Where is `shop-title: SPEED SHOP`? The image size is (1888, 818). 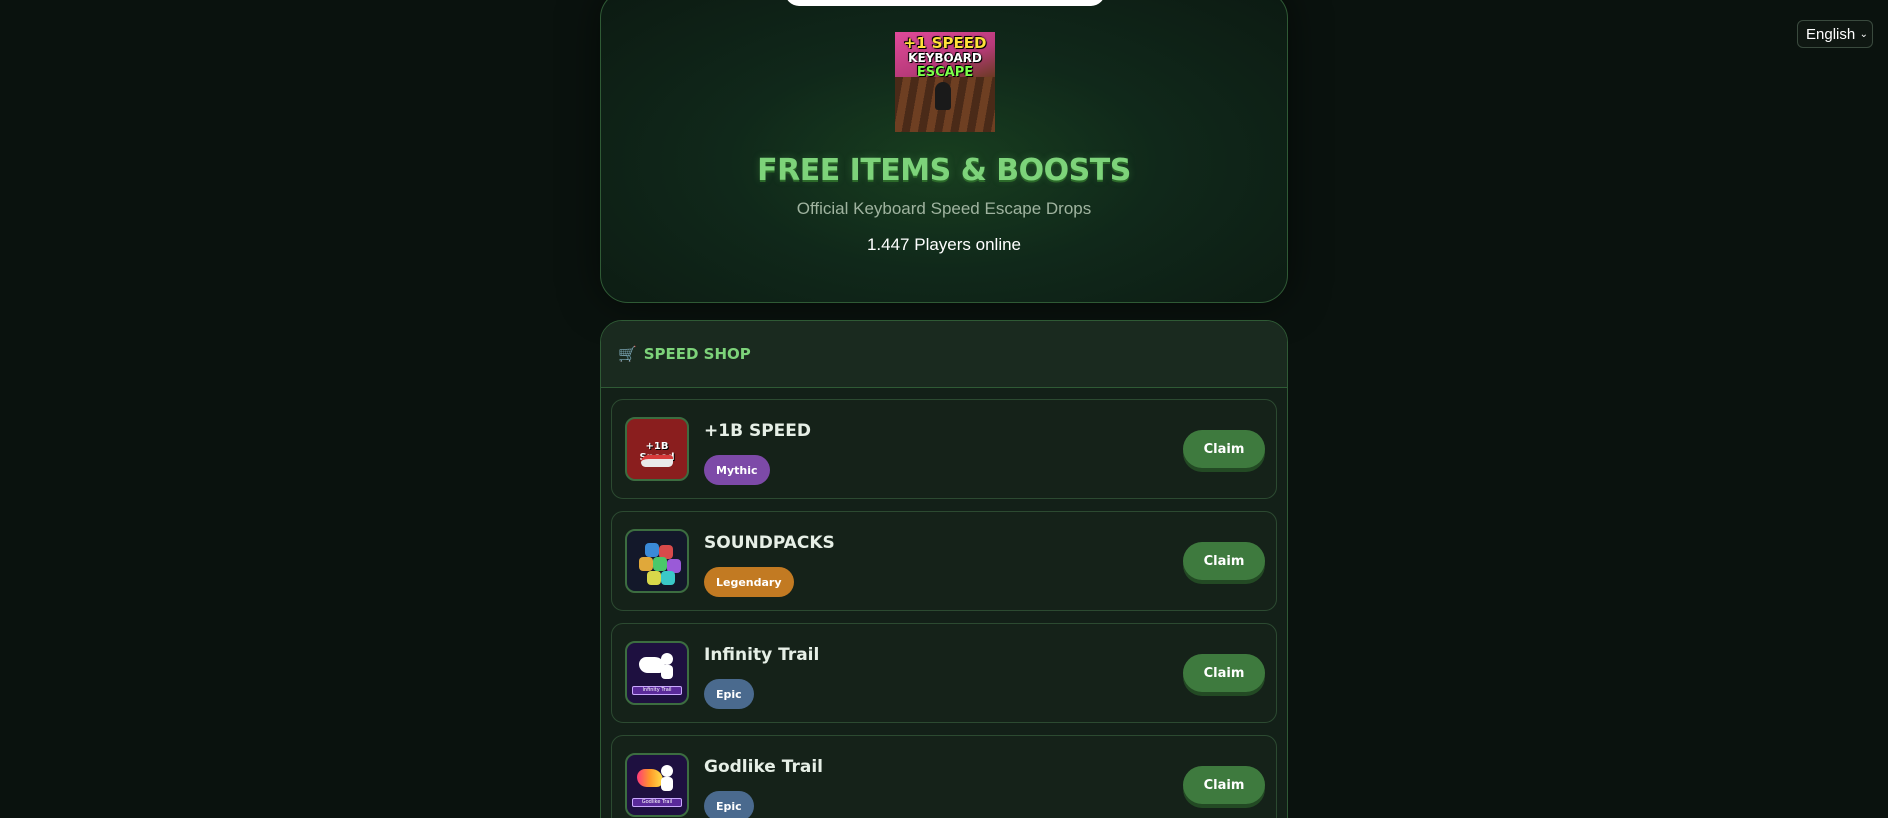 shop-title: SPEED SHOP is located at coordinates (697, 354).